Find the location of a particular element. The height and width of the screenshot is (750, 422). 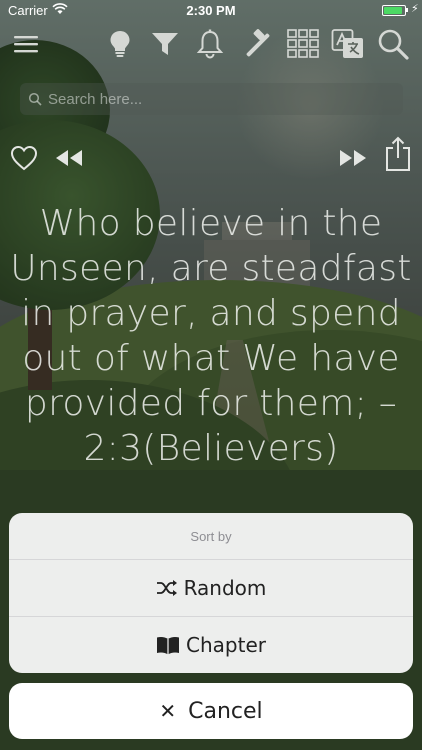

sort-random-button: Random is located at coordinates (211, 588).